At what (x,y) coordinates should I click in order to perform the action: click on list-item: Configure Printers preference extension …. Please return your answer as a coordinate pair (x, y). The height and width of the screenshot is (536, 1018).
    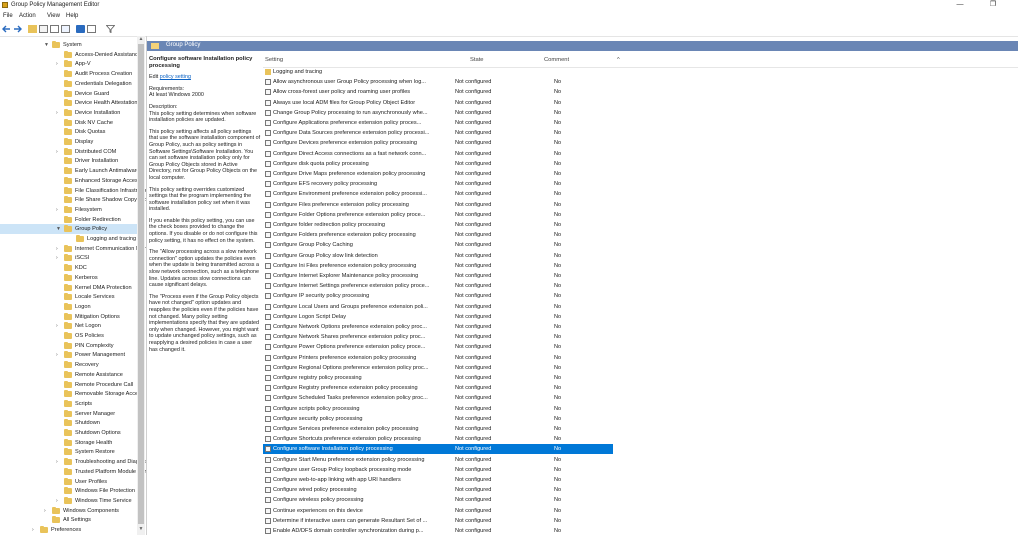
    Looking at the image, I should click on (438, 358).